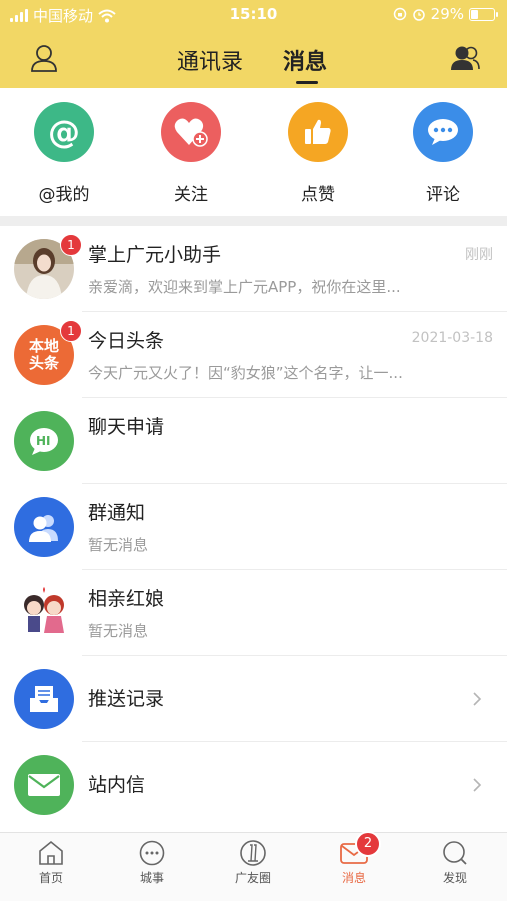 The height and width of the screenshot is (901, 507). I want to click on status-bar: 中国移动 15:10 29%, so click(253, 16).